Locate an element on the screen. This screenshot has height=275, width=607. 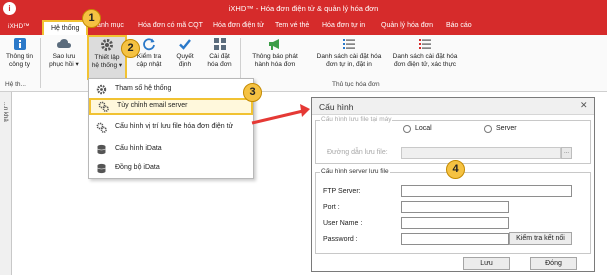
list-icon is located at coordinates (349, 44).